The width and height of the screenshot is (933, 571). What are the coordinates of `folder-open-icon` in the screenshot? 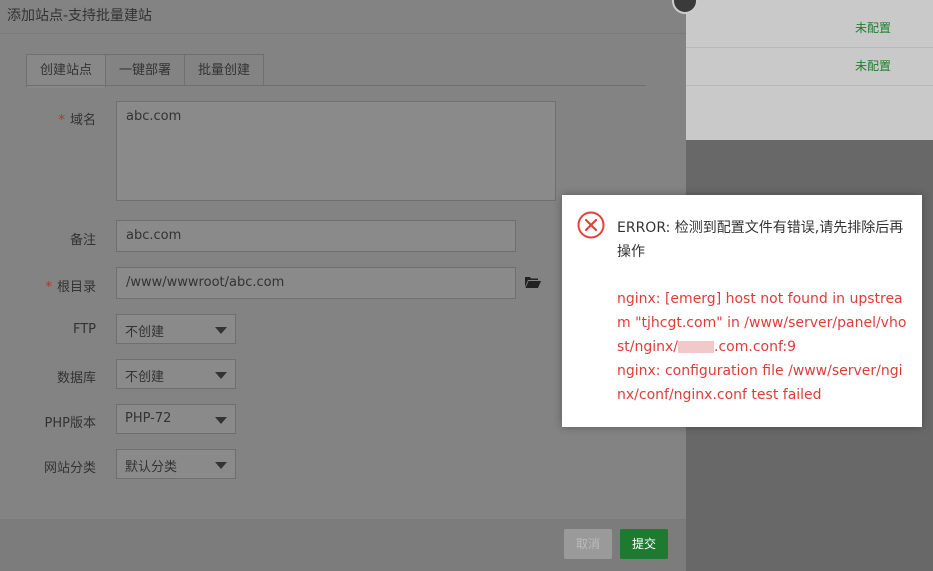 It's located at (533, 282).